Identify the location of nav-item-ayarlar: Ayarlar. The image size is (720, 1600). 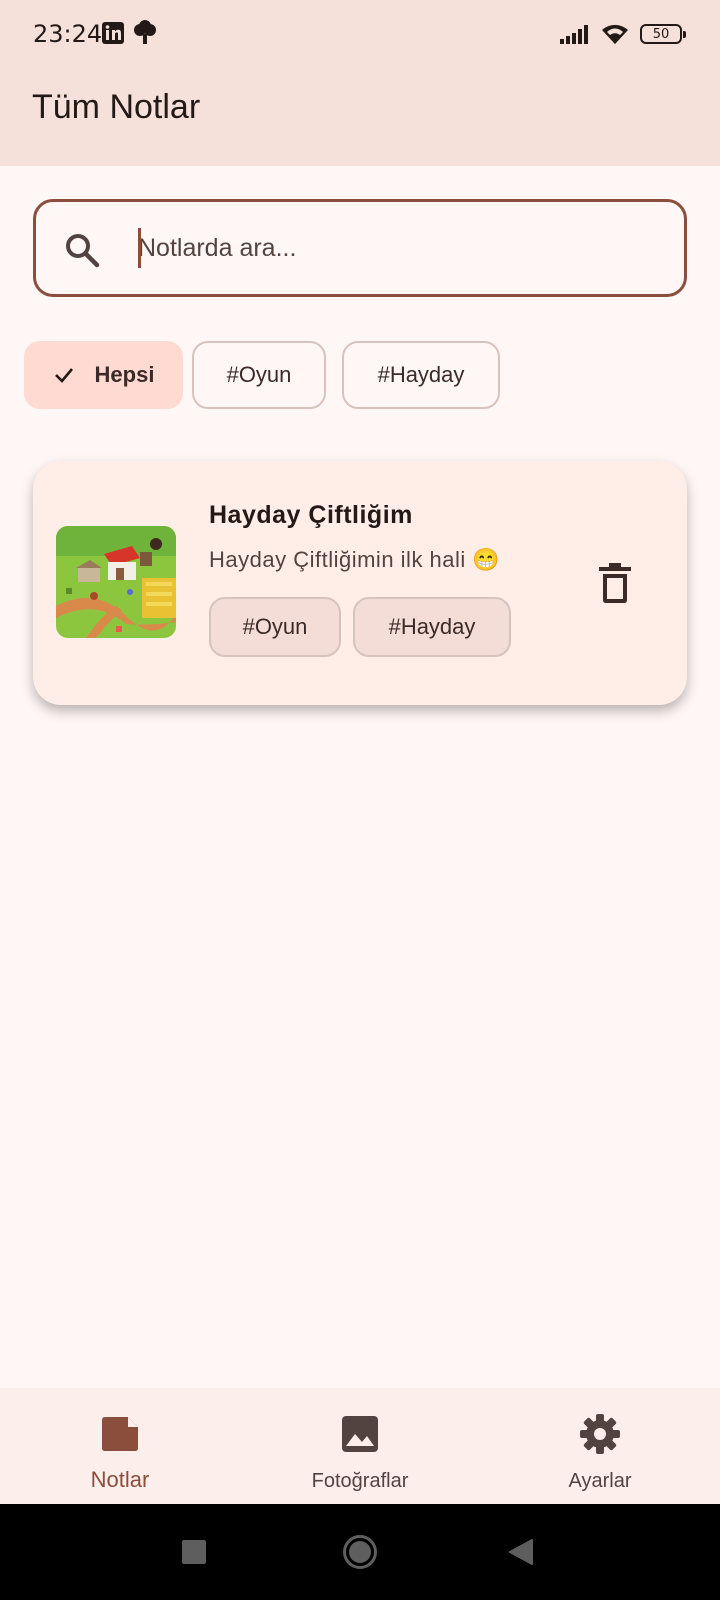
(600, 1446).